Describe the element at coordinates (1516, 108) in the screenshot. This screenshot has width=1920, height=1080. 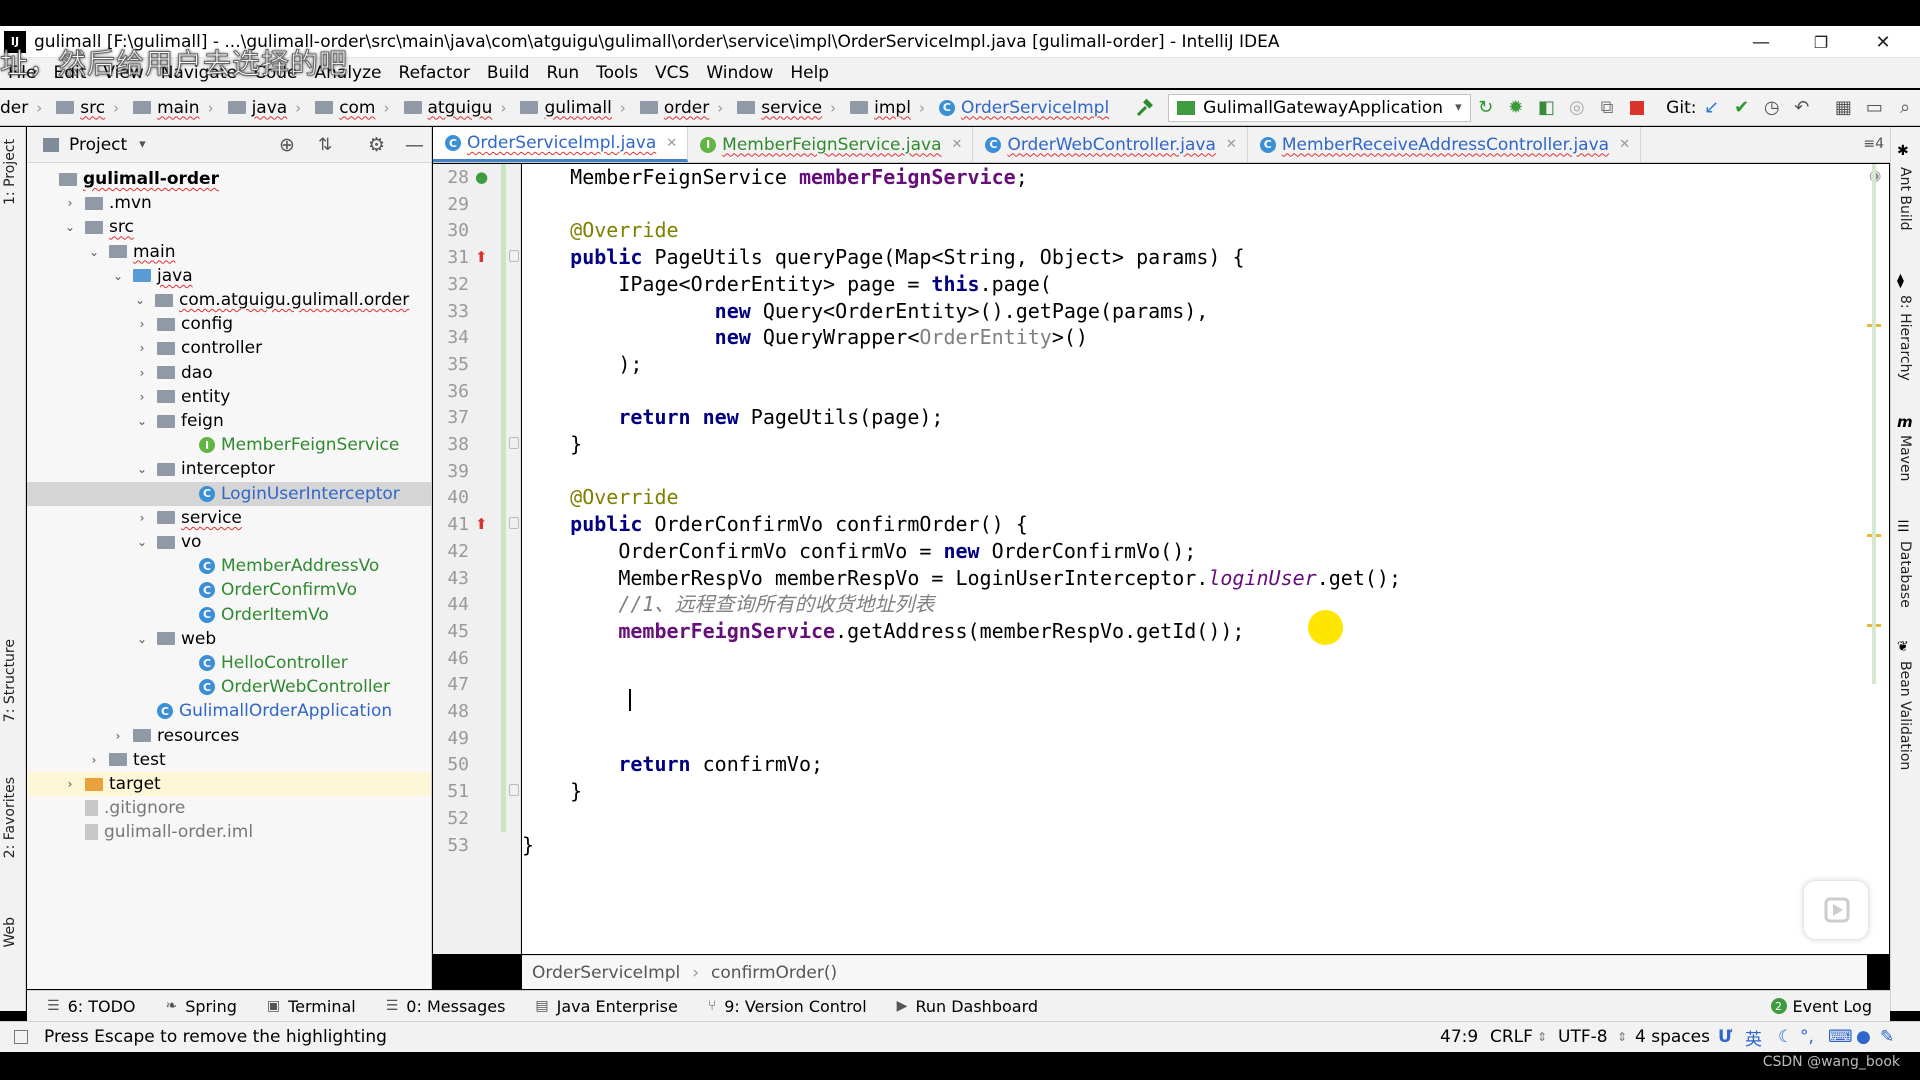
I see `debug-bug-icon: ✹` at that location.